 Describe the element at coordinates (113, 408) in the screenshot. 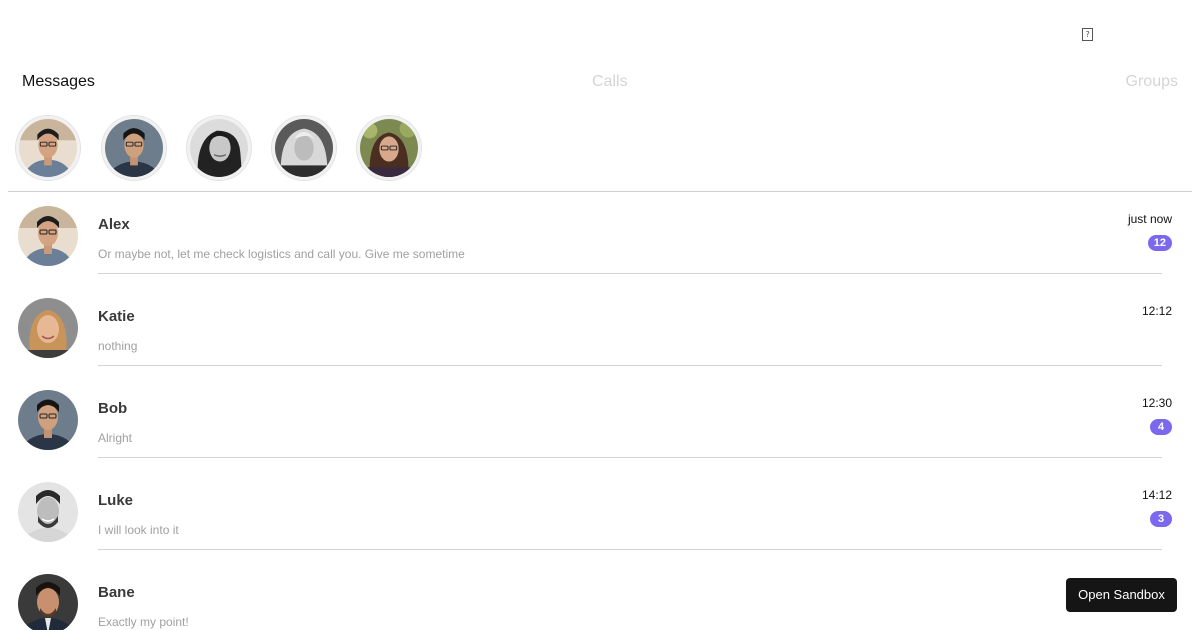

I see `contact-name: Bob` at that location.